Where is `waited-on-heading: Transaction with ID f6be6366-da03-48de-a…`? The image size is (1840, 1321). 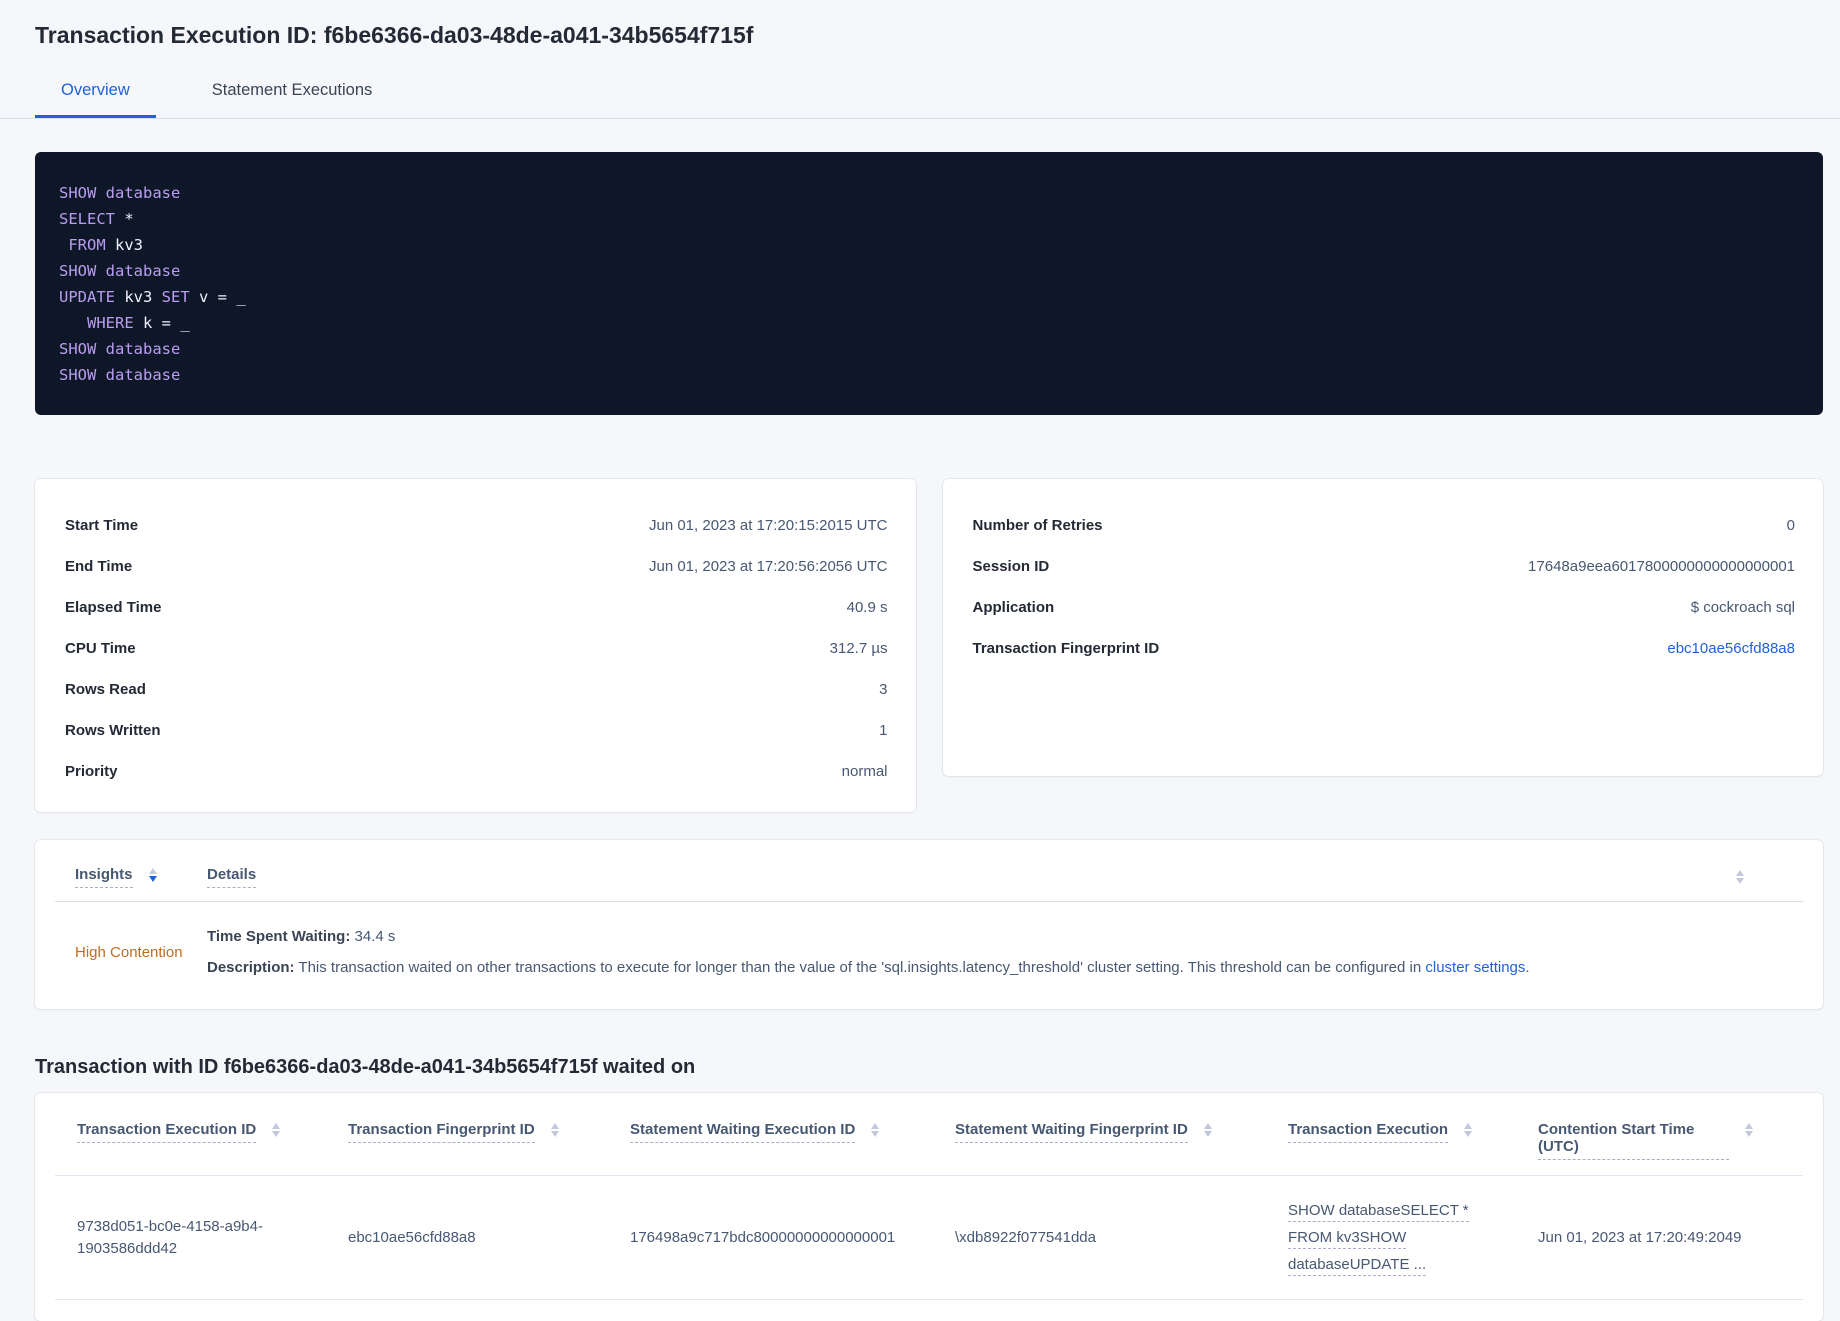 waited-on-heading: Transaction with ID f6be6366-da03-48de-a… is located at coordinates (365, 1067).